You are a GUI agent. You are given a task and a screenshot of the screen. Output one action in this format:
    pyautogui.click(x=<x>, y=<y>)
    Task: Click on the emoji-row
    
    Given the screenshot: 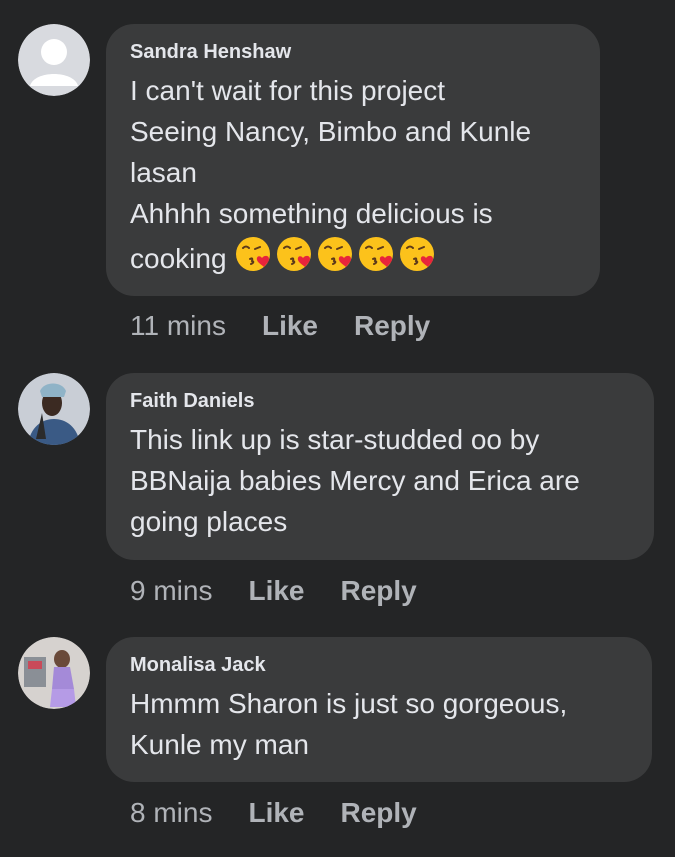 What is the action you would take?
    pyautogui.click(x=335, y=254)
    